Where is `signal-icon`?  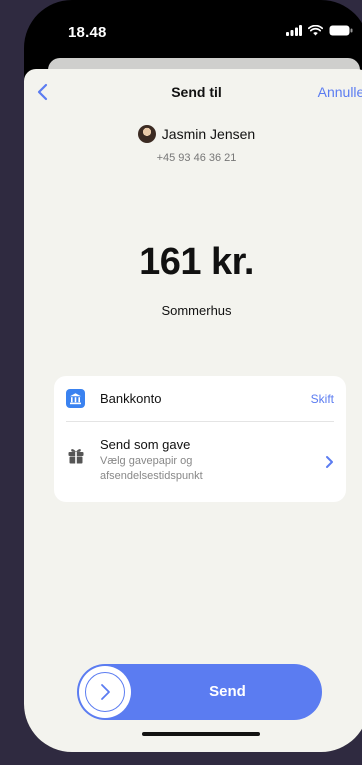
signal-icon is located at coordinates (294, 30).